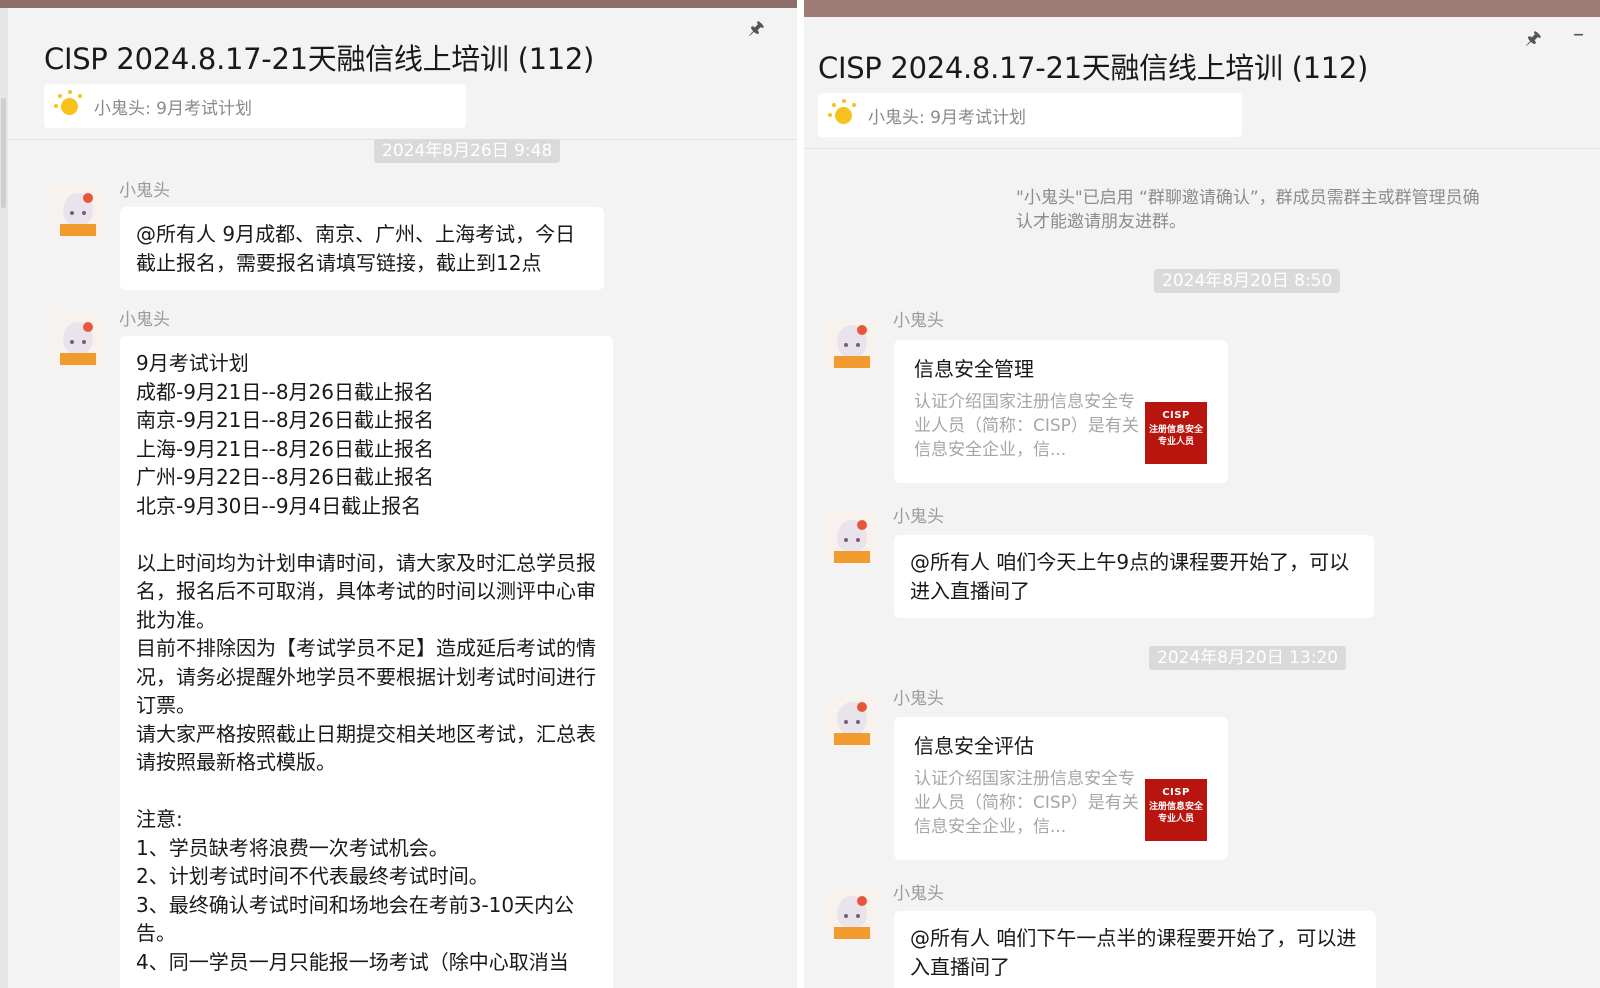 This screenshot has height=988, width=1600. What do you see at coordinates (467, 151) in the screenshot?
I see `timestamp: 2024年8月26日 9:48` at bounding box center [467, 151].